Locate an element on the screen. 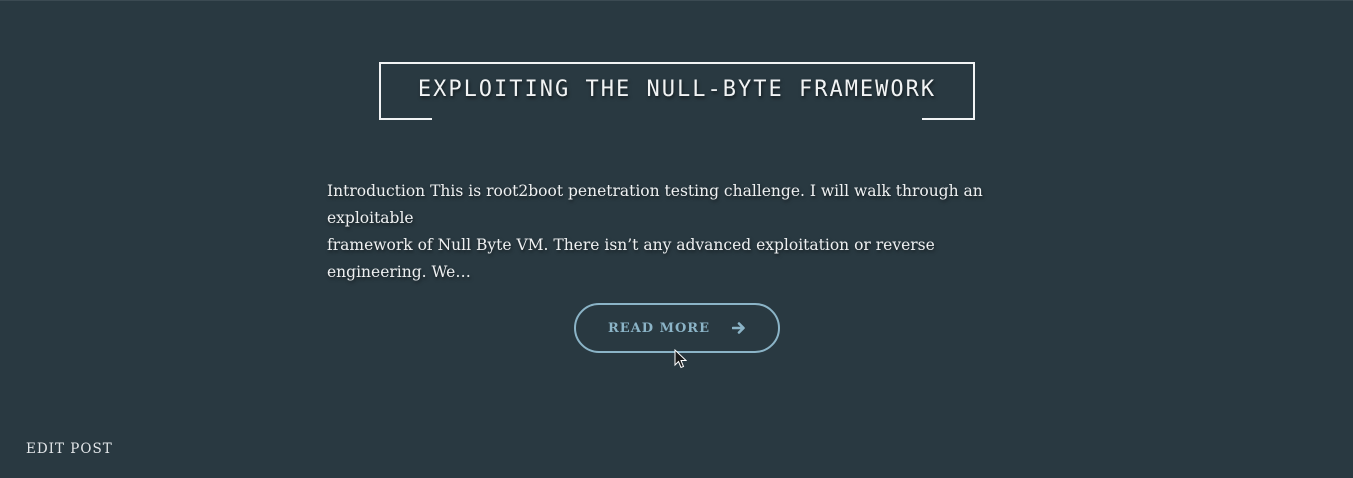 This screenshot has height=478, width=1353. post-title-box: EXPLOITING THE NULL-BYTE FRAMEWORK is located at coordinates (677, 91).